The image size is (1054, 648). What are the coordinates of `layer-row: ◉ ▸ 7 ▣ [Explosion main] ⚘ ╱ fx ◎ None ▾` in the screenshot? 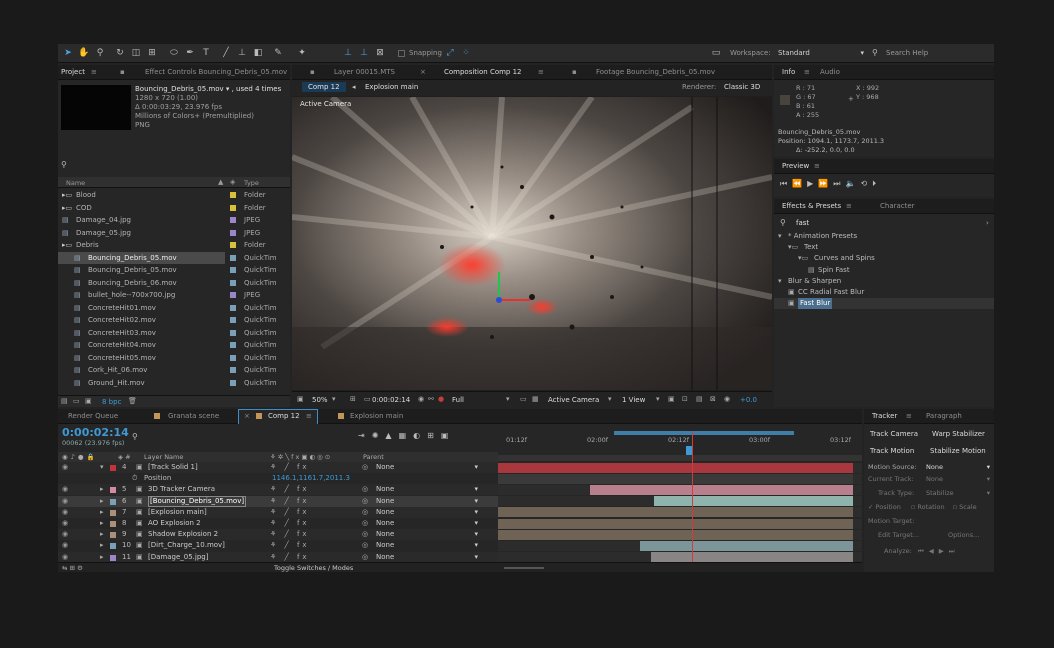 It's located at (278, 512).